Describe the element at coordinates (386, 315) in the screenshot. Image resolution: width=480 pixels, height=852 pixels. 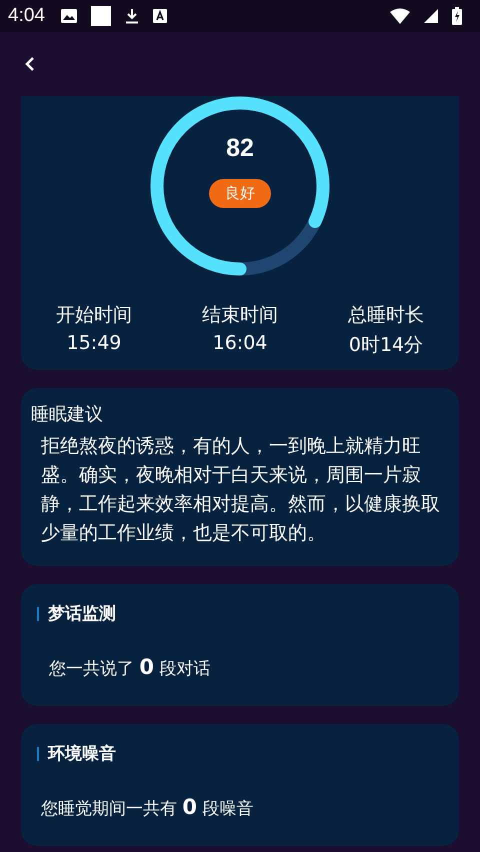
I see `stat-label: 总睡时长` at that location.